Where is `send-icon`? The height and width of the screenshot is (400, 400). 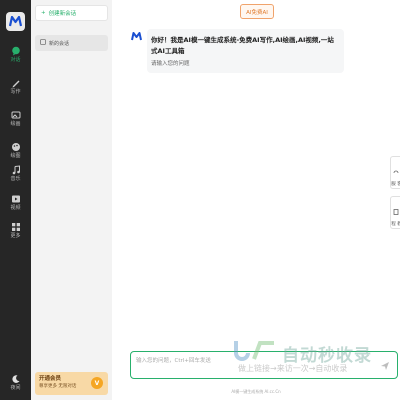 send-icon is located at coordinates (385, 366).